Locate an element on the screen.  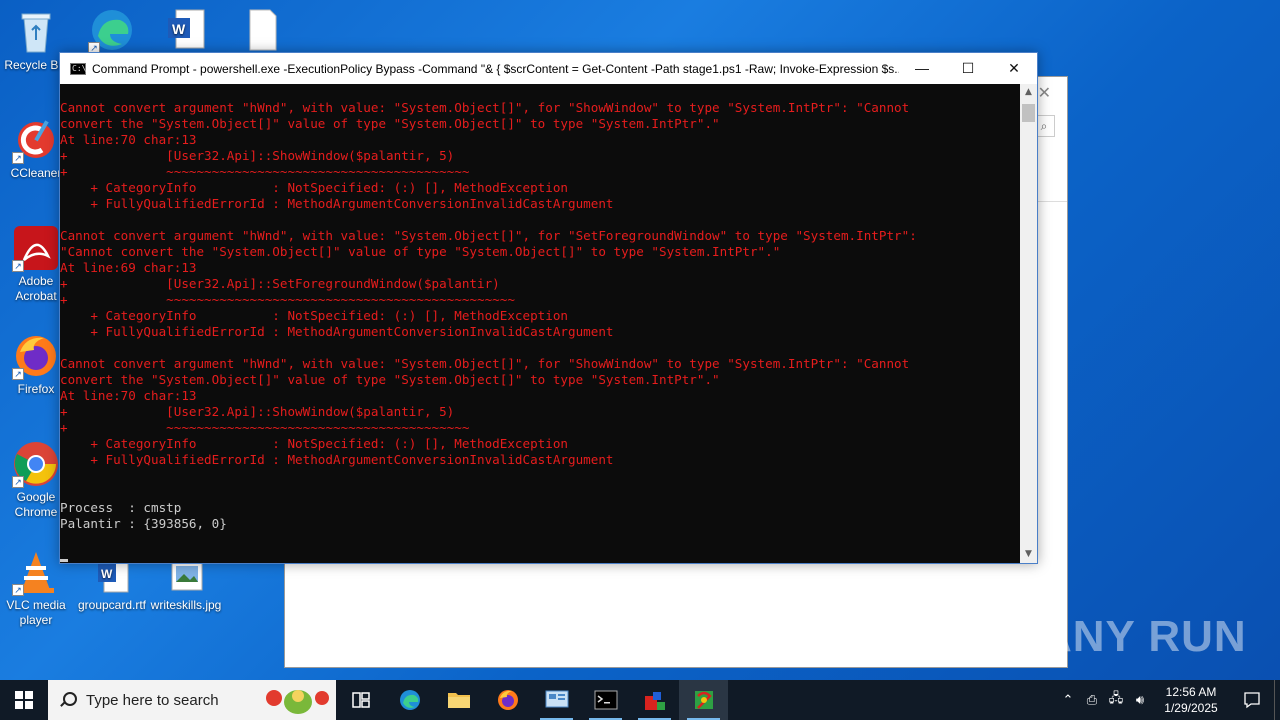
taskbar-command-prompt is located at coordinates (605, 700).